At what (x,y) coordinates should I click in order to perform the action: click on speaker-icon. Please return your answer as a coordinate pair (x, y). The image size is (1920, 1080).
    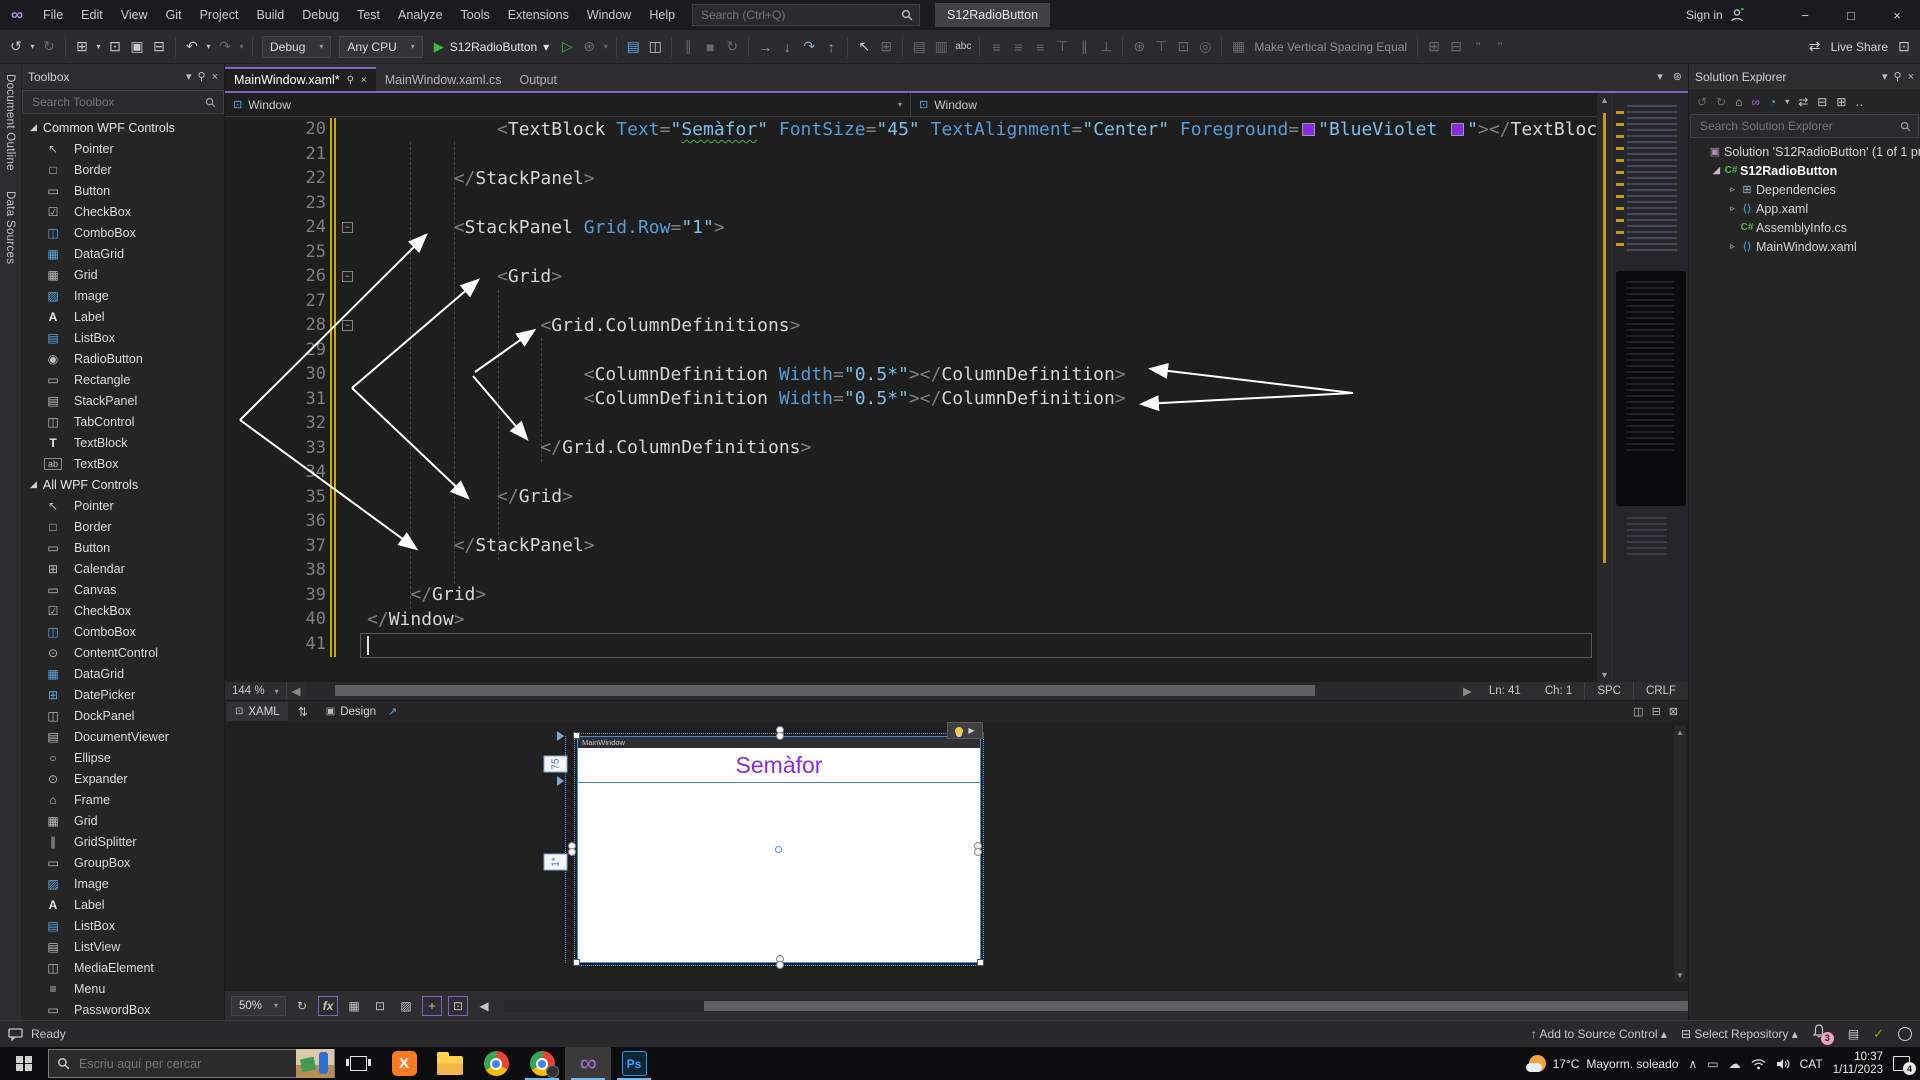
    Looking at the image, I should click on (1783, 1064).